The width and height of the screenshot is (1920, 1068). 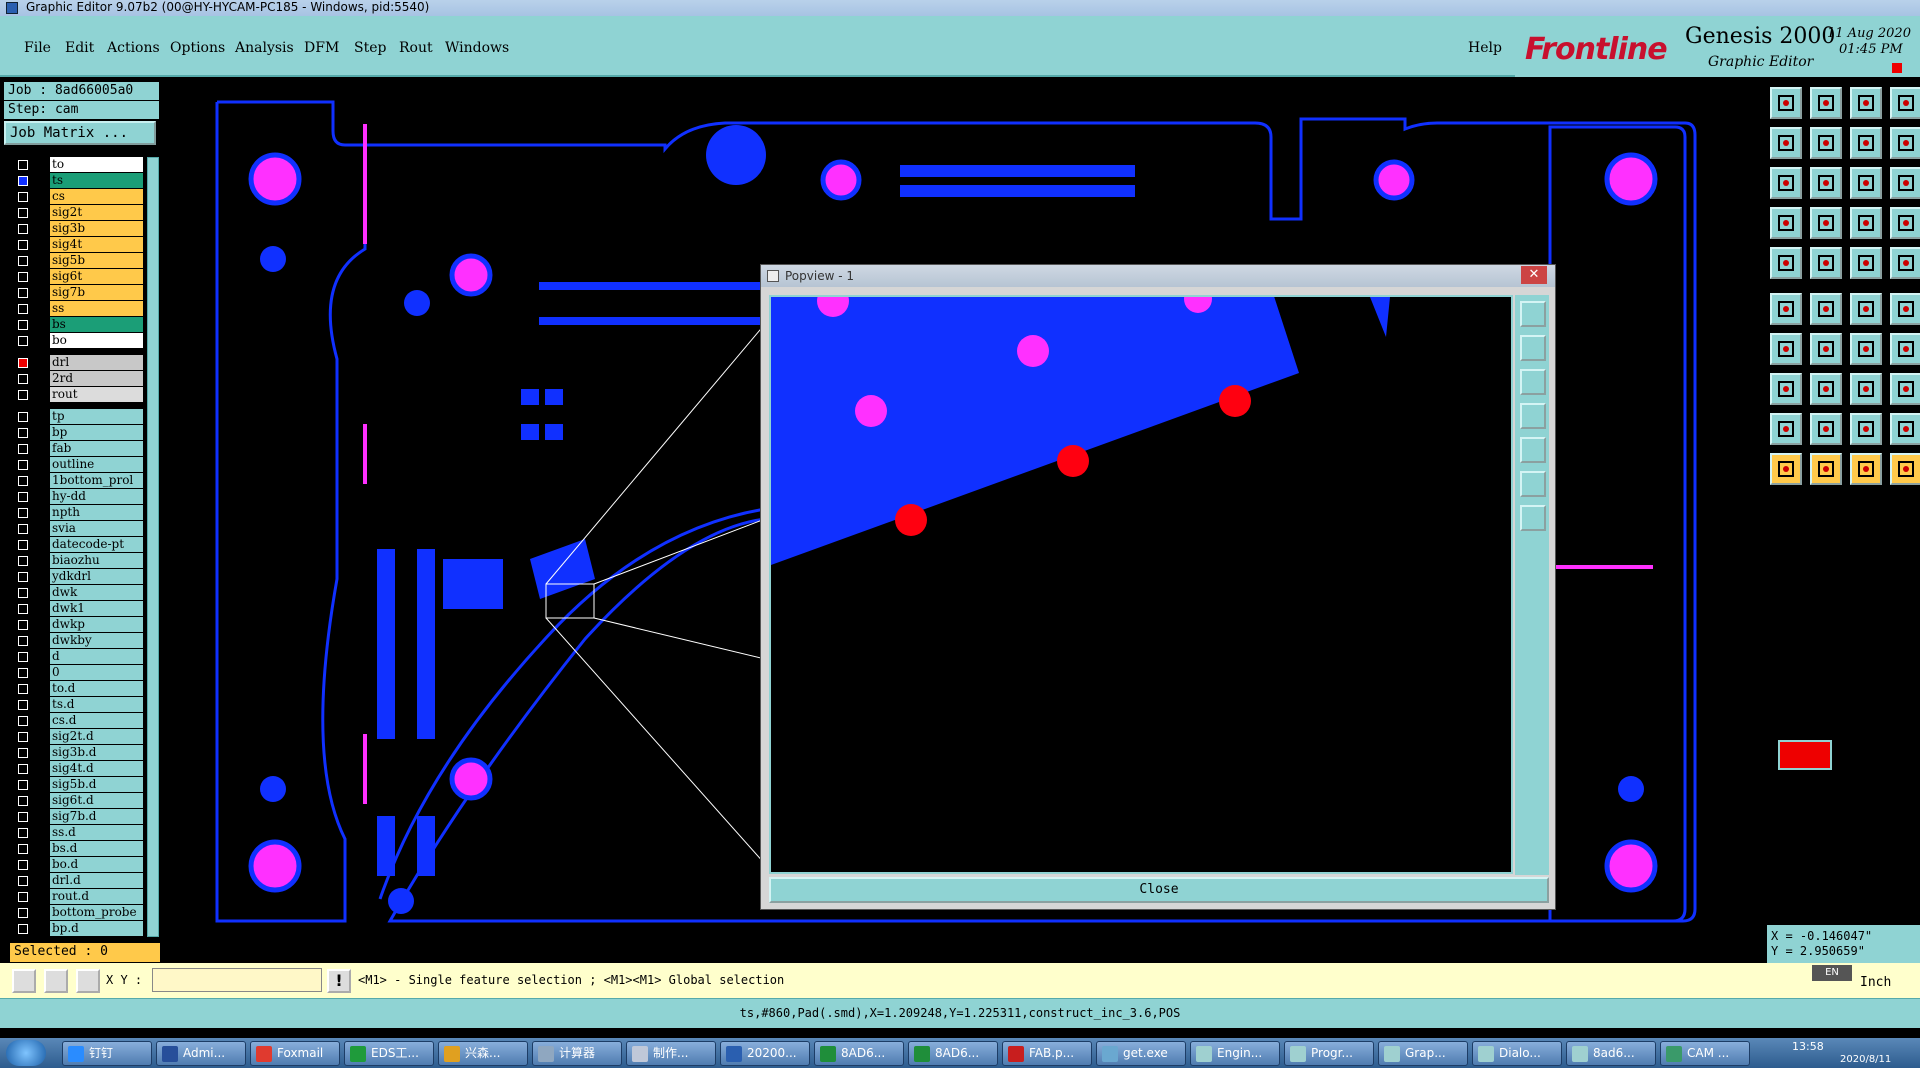 I want to click on delete-icon, so click(x=1826, y=309).